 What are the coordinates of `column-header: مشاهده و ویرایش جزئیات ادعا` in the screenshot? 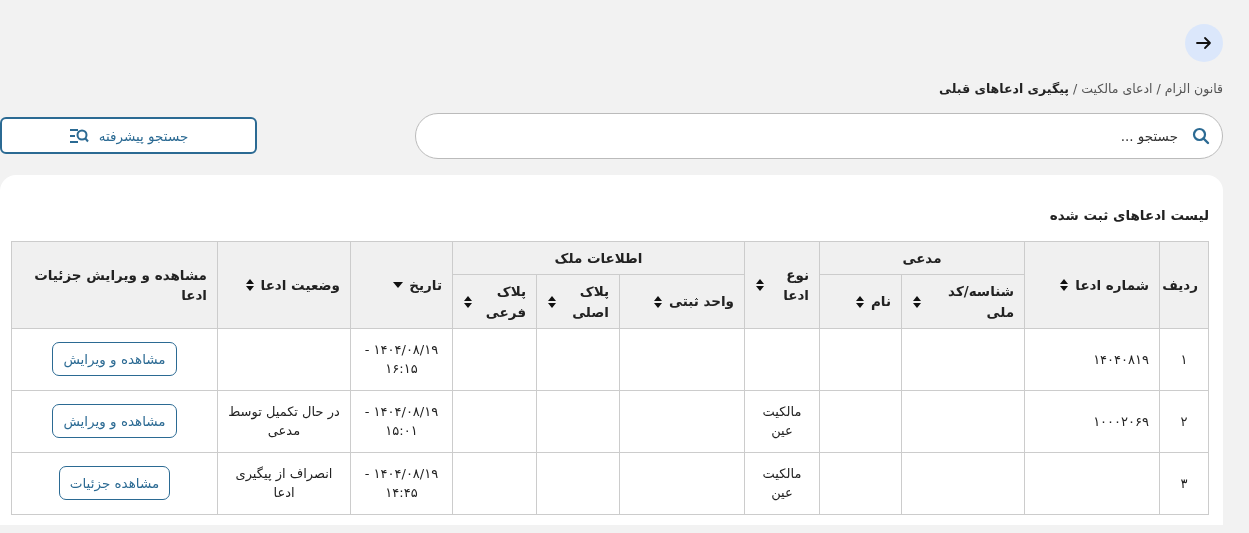 It's located at (120, 285).